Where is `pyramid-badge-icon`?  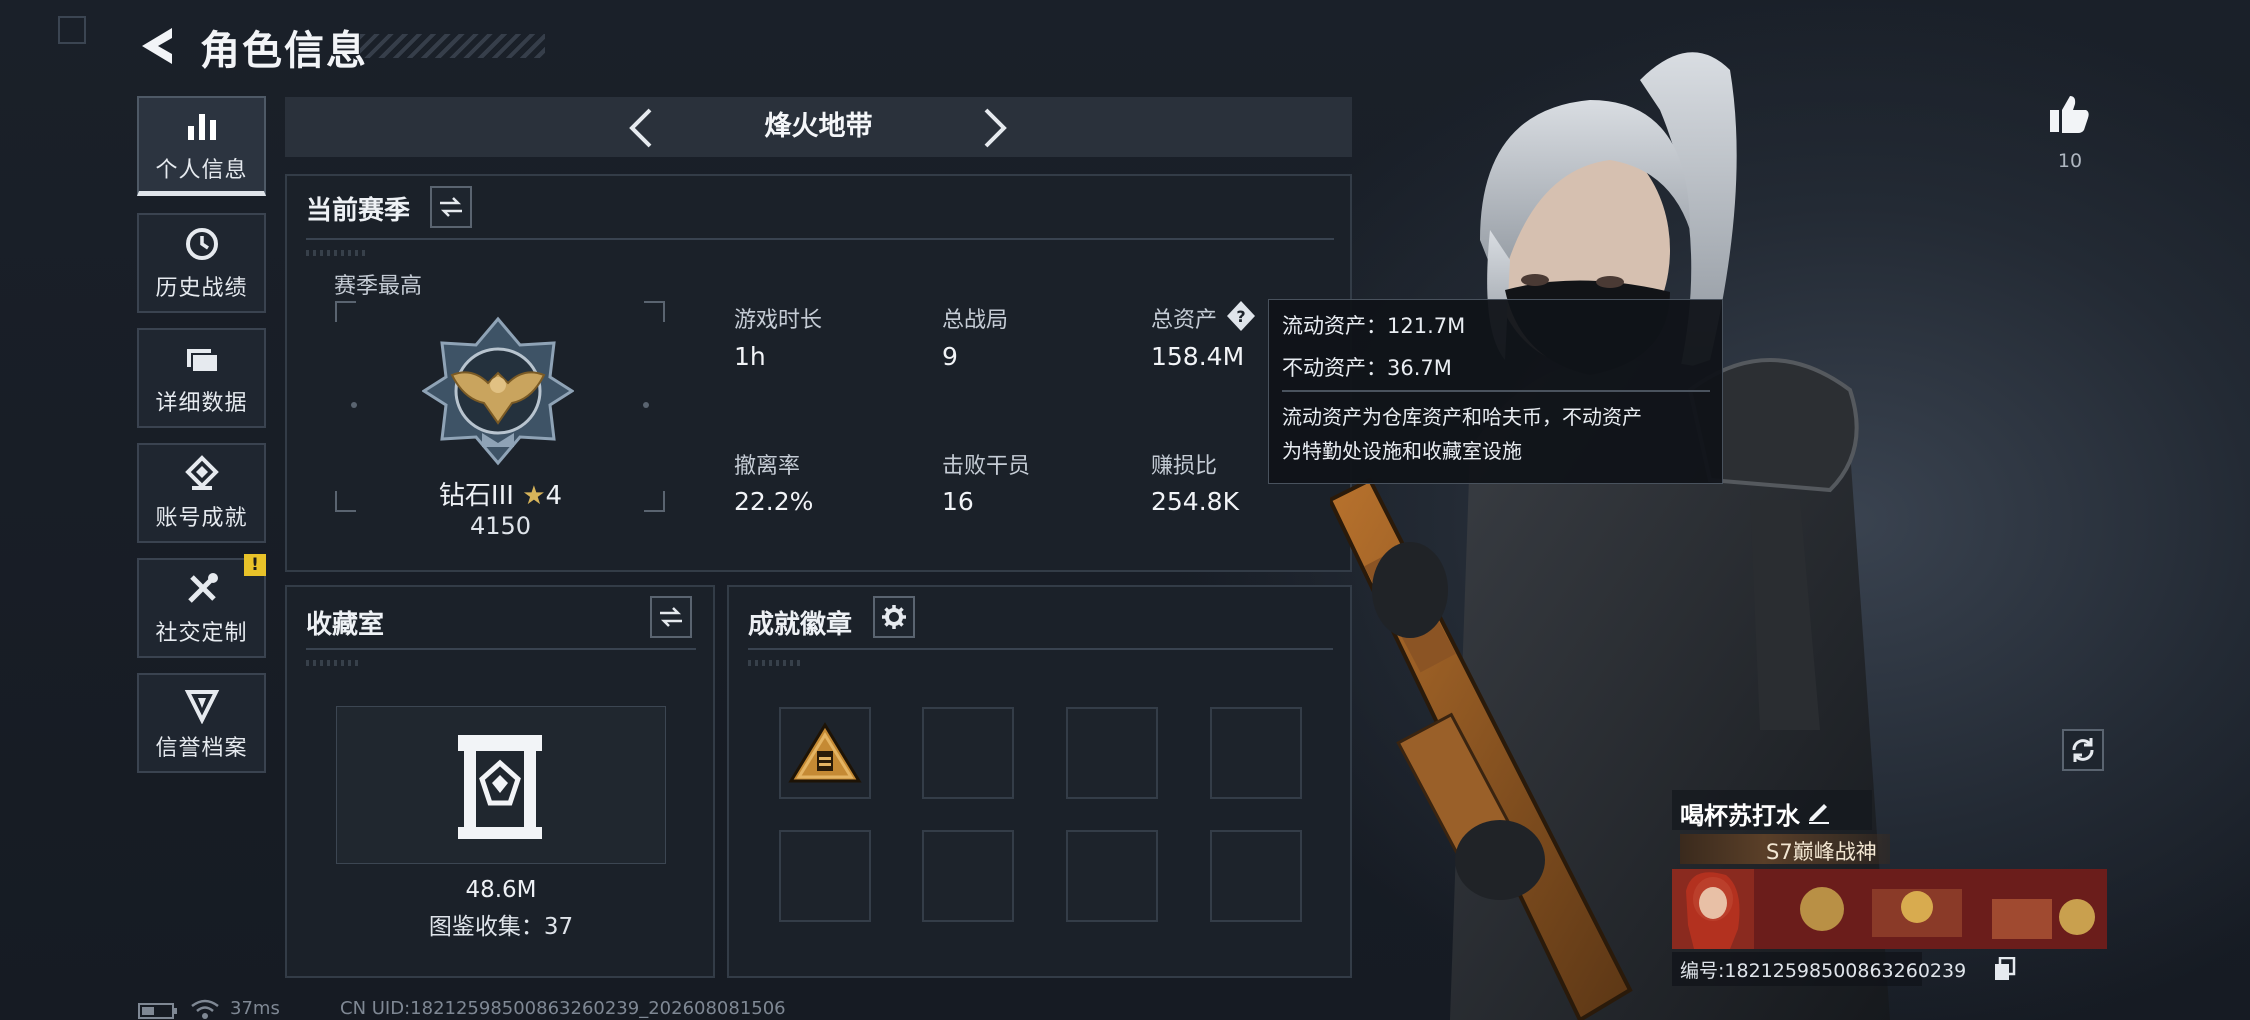
pyramid-badge-icon is located at coordinates (825, 752).